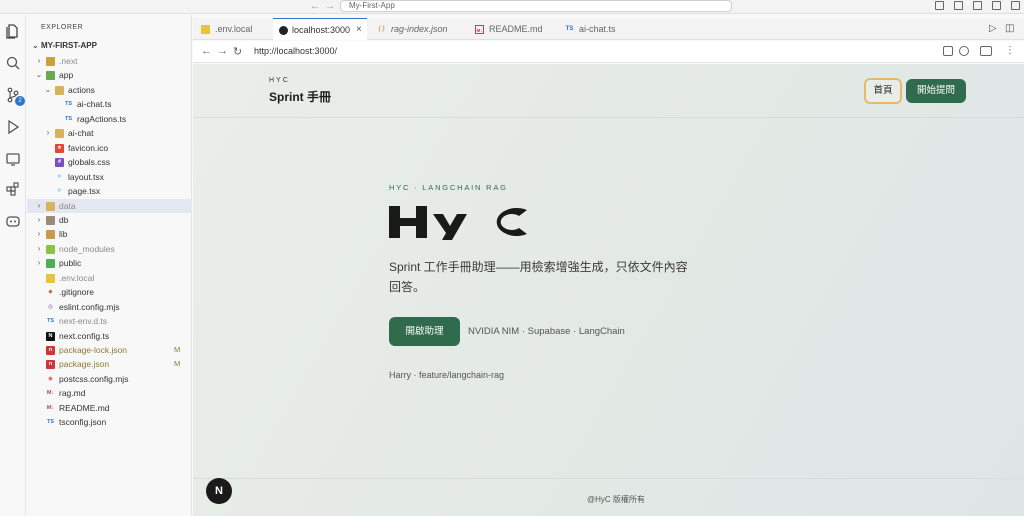  Describe the element at coordinates (50, 220) in the screenshot. I see `db-folder-icon` at that location.